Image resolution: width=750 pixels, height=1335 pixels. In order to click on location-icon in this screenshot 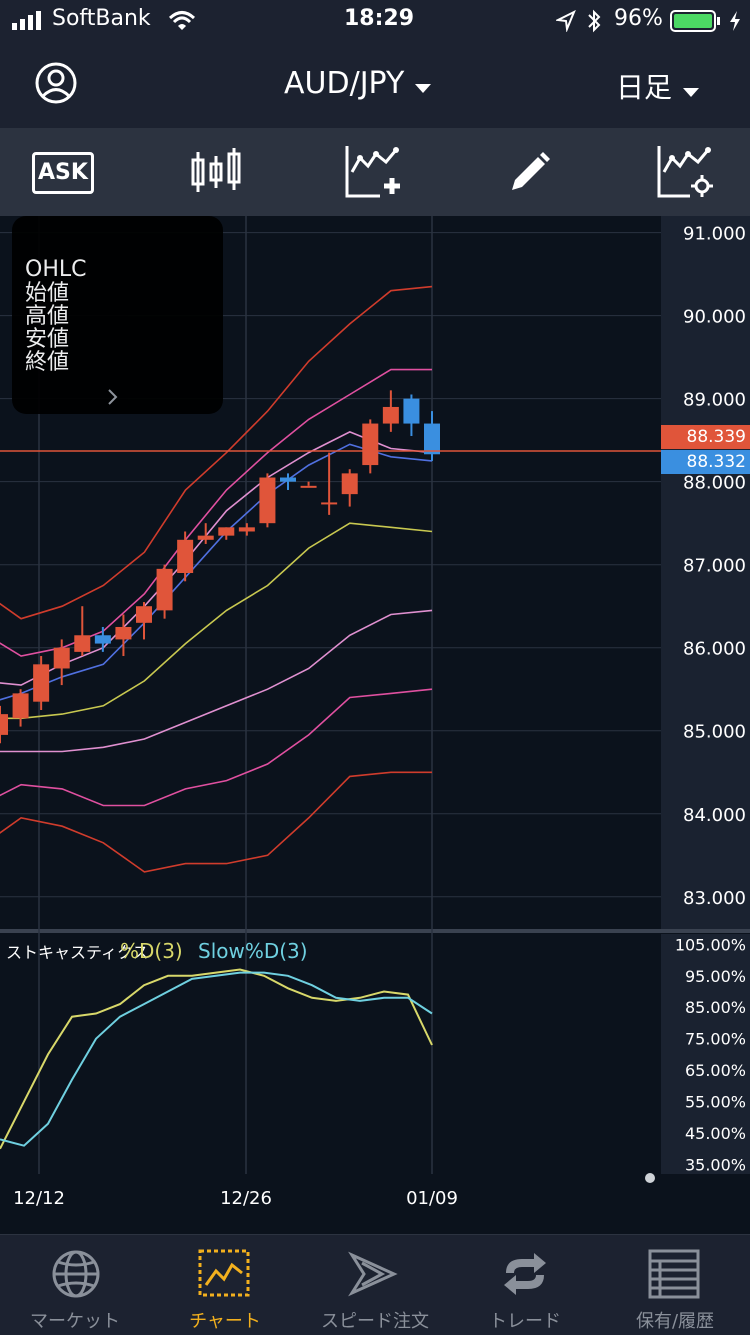, I will do `click(566, 21)`.